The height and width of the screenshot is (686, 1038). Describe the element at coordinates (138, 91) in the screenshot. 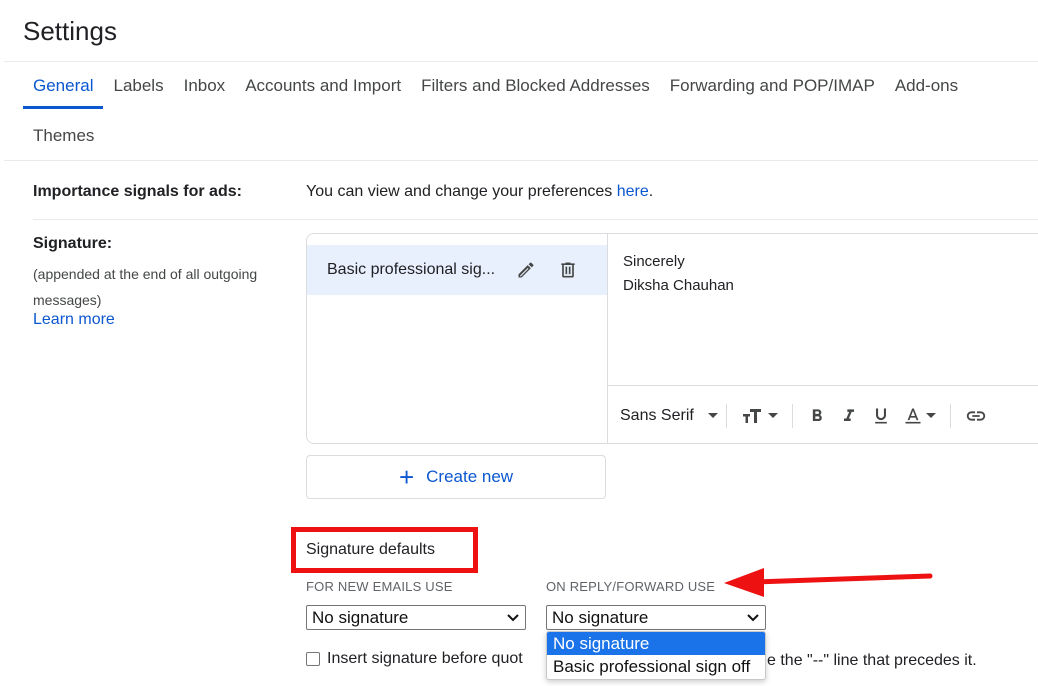

I see `tab-labels: Labels` at that location.